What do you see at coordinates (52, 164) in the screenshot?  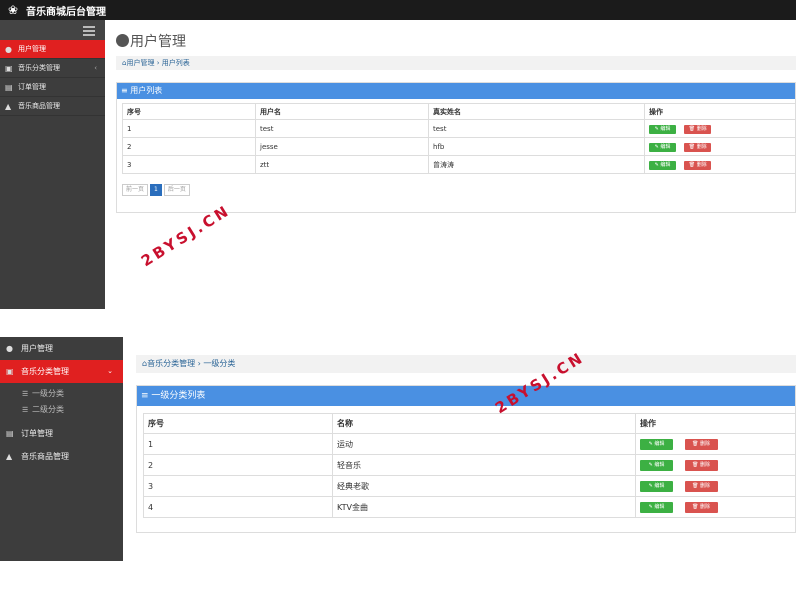 I see `sidebar: ● 用户管理 ▣ 音乐分类管理 ‹ ▤ 订单管理 ▲ 音乐商品管理` at bounding box center [52, 164].